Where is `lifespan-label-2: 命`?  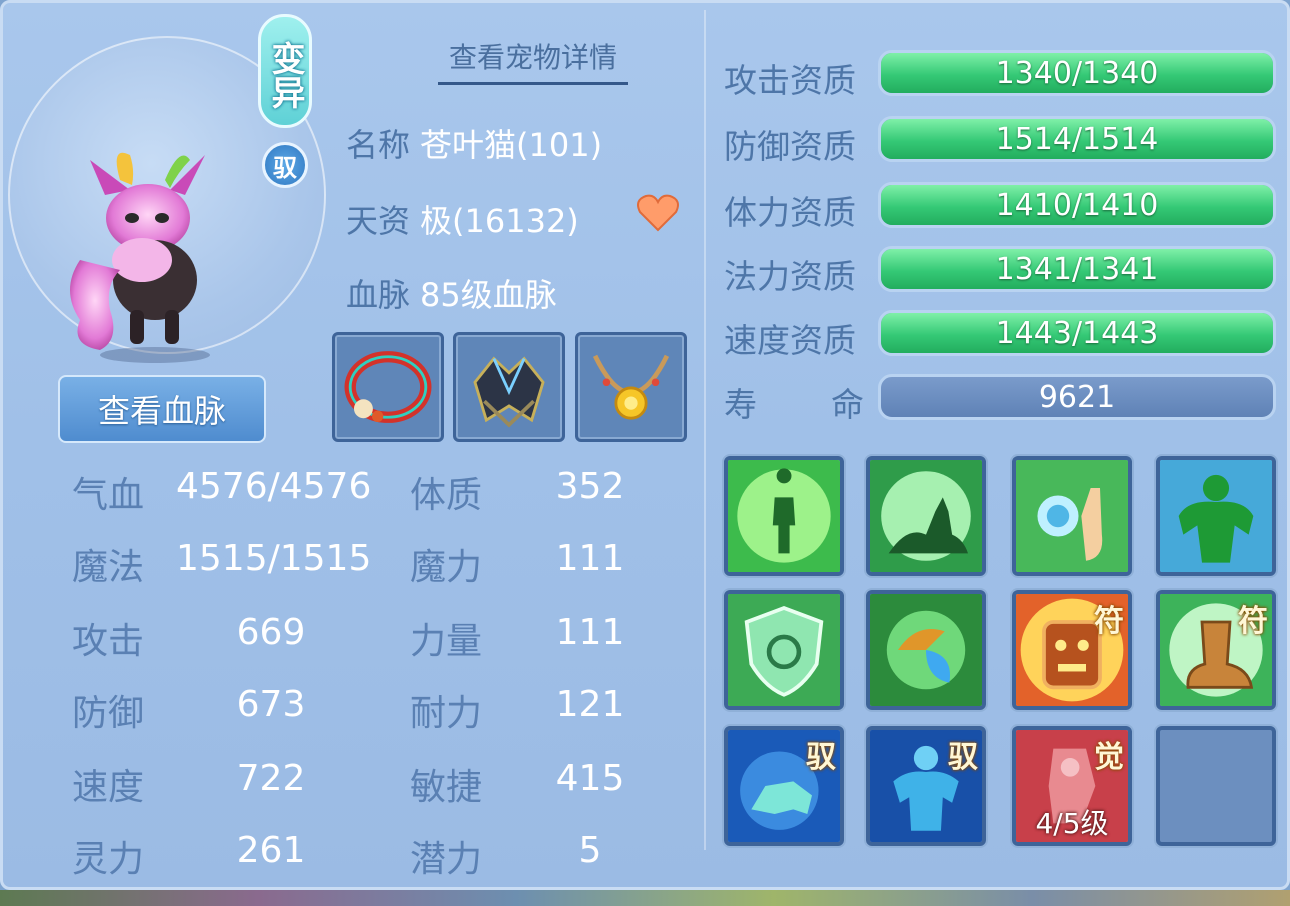
lifespan-label-2: 命 is located at coordinates (847, 404).